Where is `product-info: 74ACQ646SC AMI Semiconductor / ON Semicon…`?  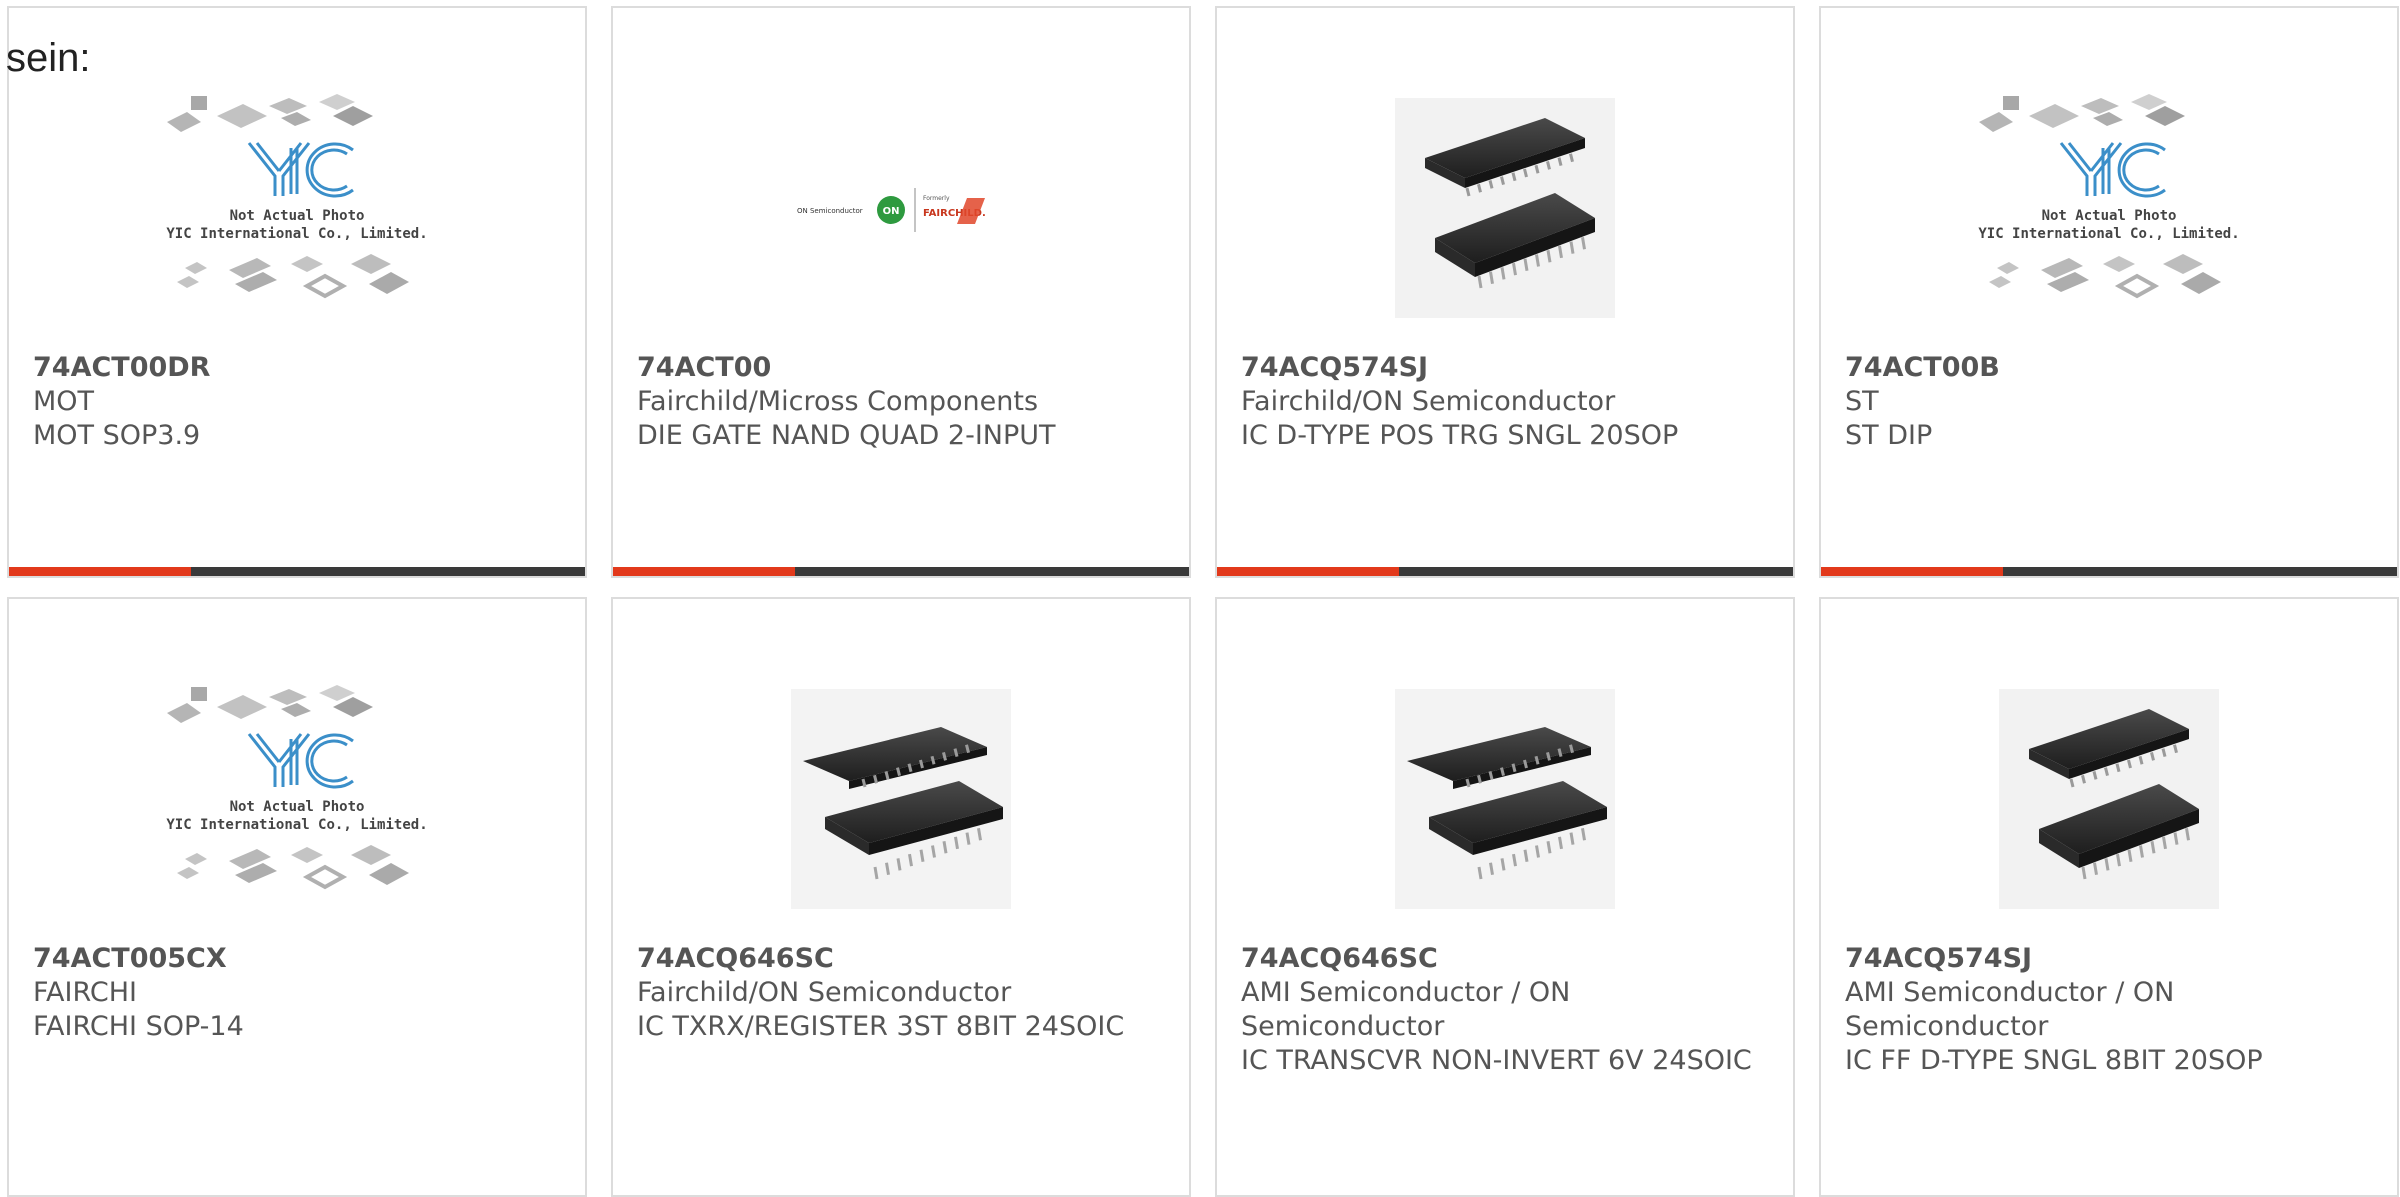 product-info: 74ACQ646SC AMI Semiconductor / ON Semicon… is located at coordinates (1508, 1010).